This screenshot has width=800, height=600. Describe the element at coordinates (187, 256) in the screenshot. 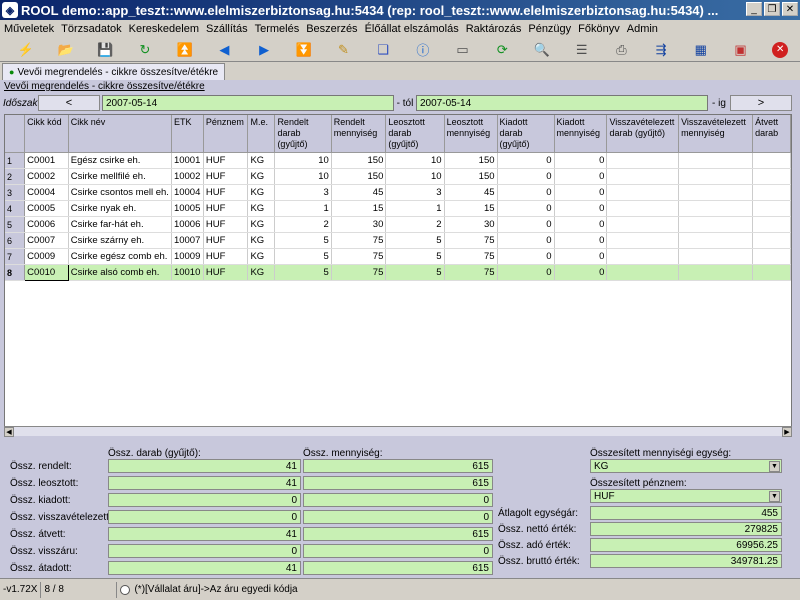

I see `table-cell: 10009` at that location.